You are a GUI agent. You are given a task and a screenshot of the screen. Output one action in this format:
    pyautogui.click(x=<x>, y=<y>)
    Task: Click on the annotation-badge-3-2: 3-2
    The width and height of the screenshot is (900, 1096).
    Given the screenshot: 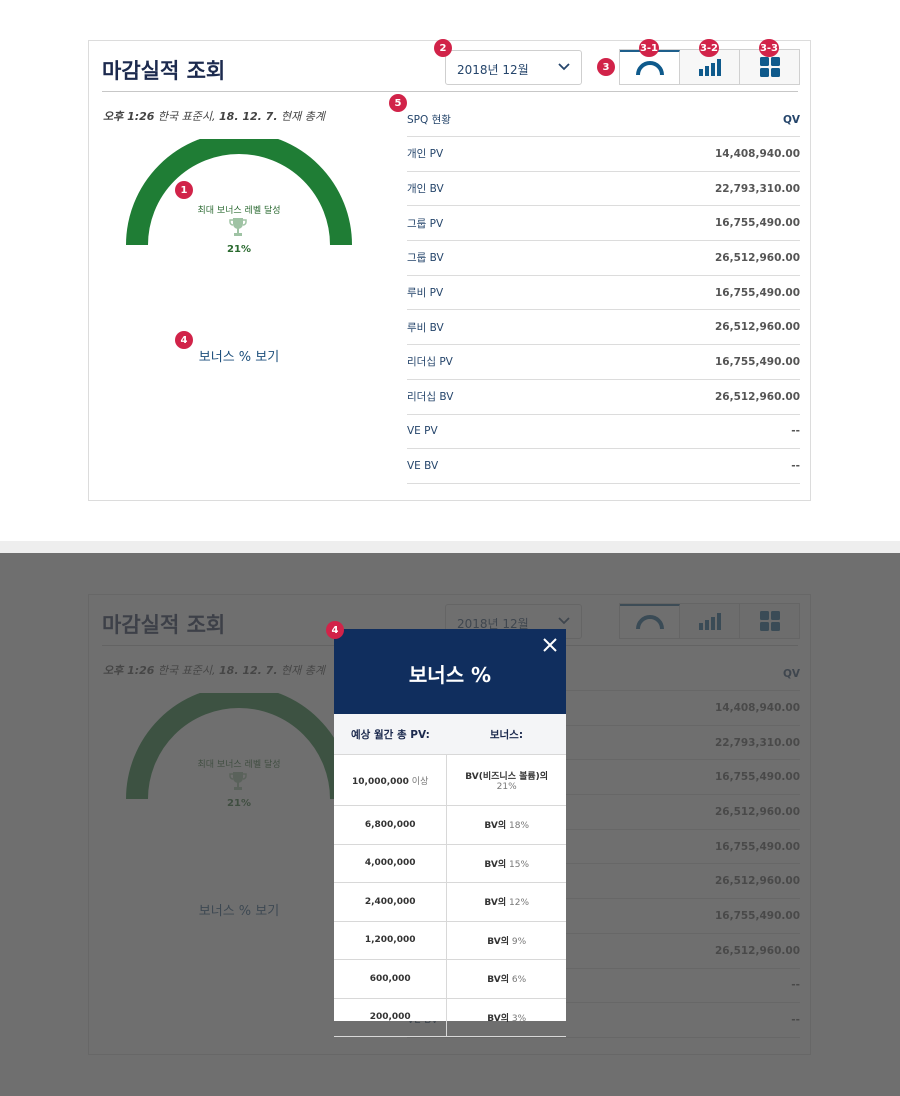 What is the action you would take?
    pyautogui.click(x=709, y=48)
    